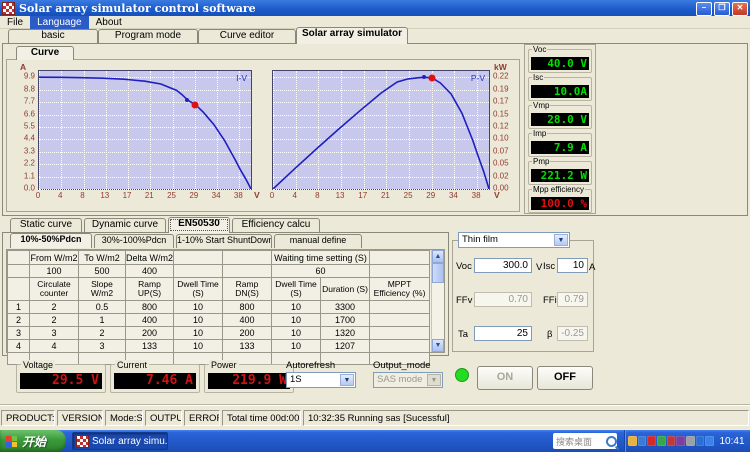  I want to click on shield-v-icon, so click(700, 441).